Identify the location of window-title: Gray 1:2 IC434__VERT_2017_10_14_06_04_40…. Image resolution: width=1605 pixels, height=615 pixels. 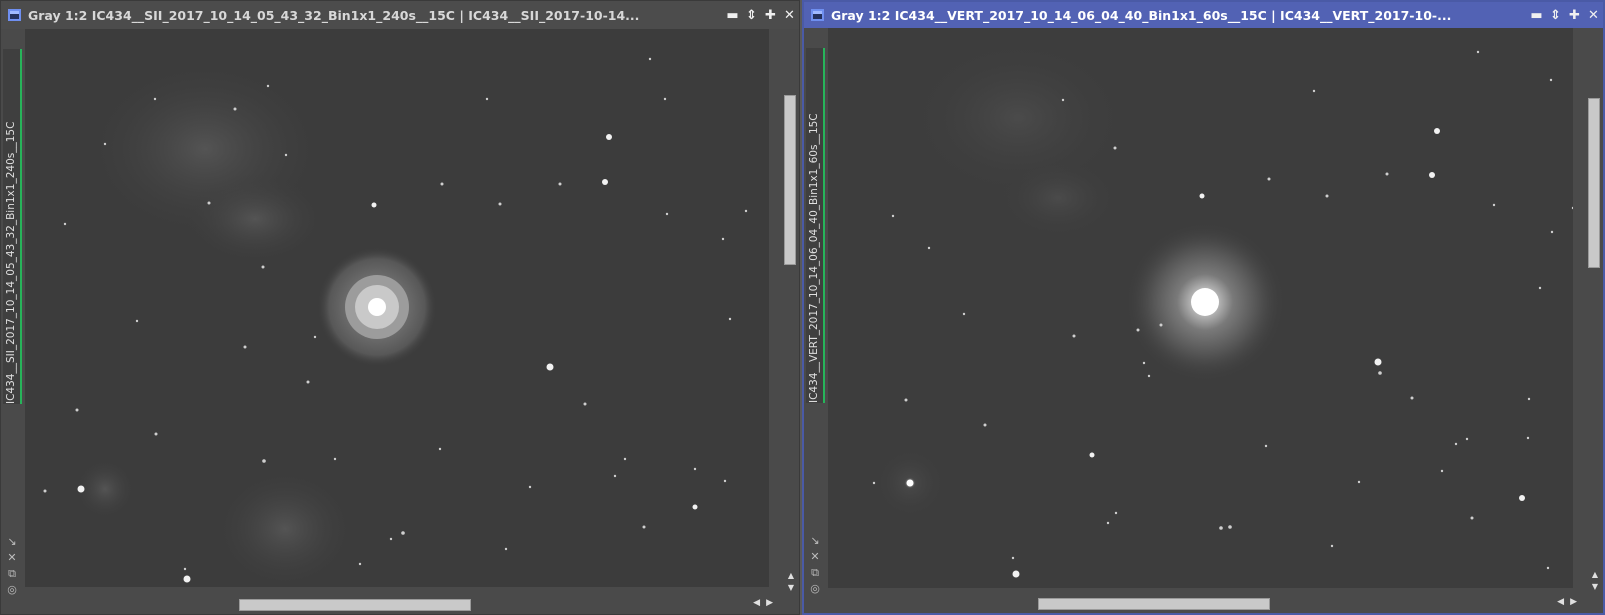
(1141, 15).